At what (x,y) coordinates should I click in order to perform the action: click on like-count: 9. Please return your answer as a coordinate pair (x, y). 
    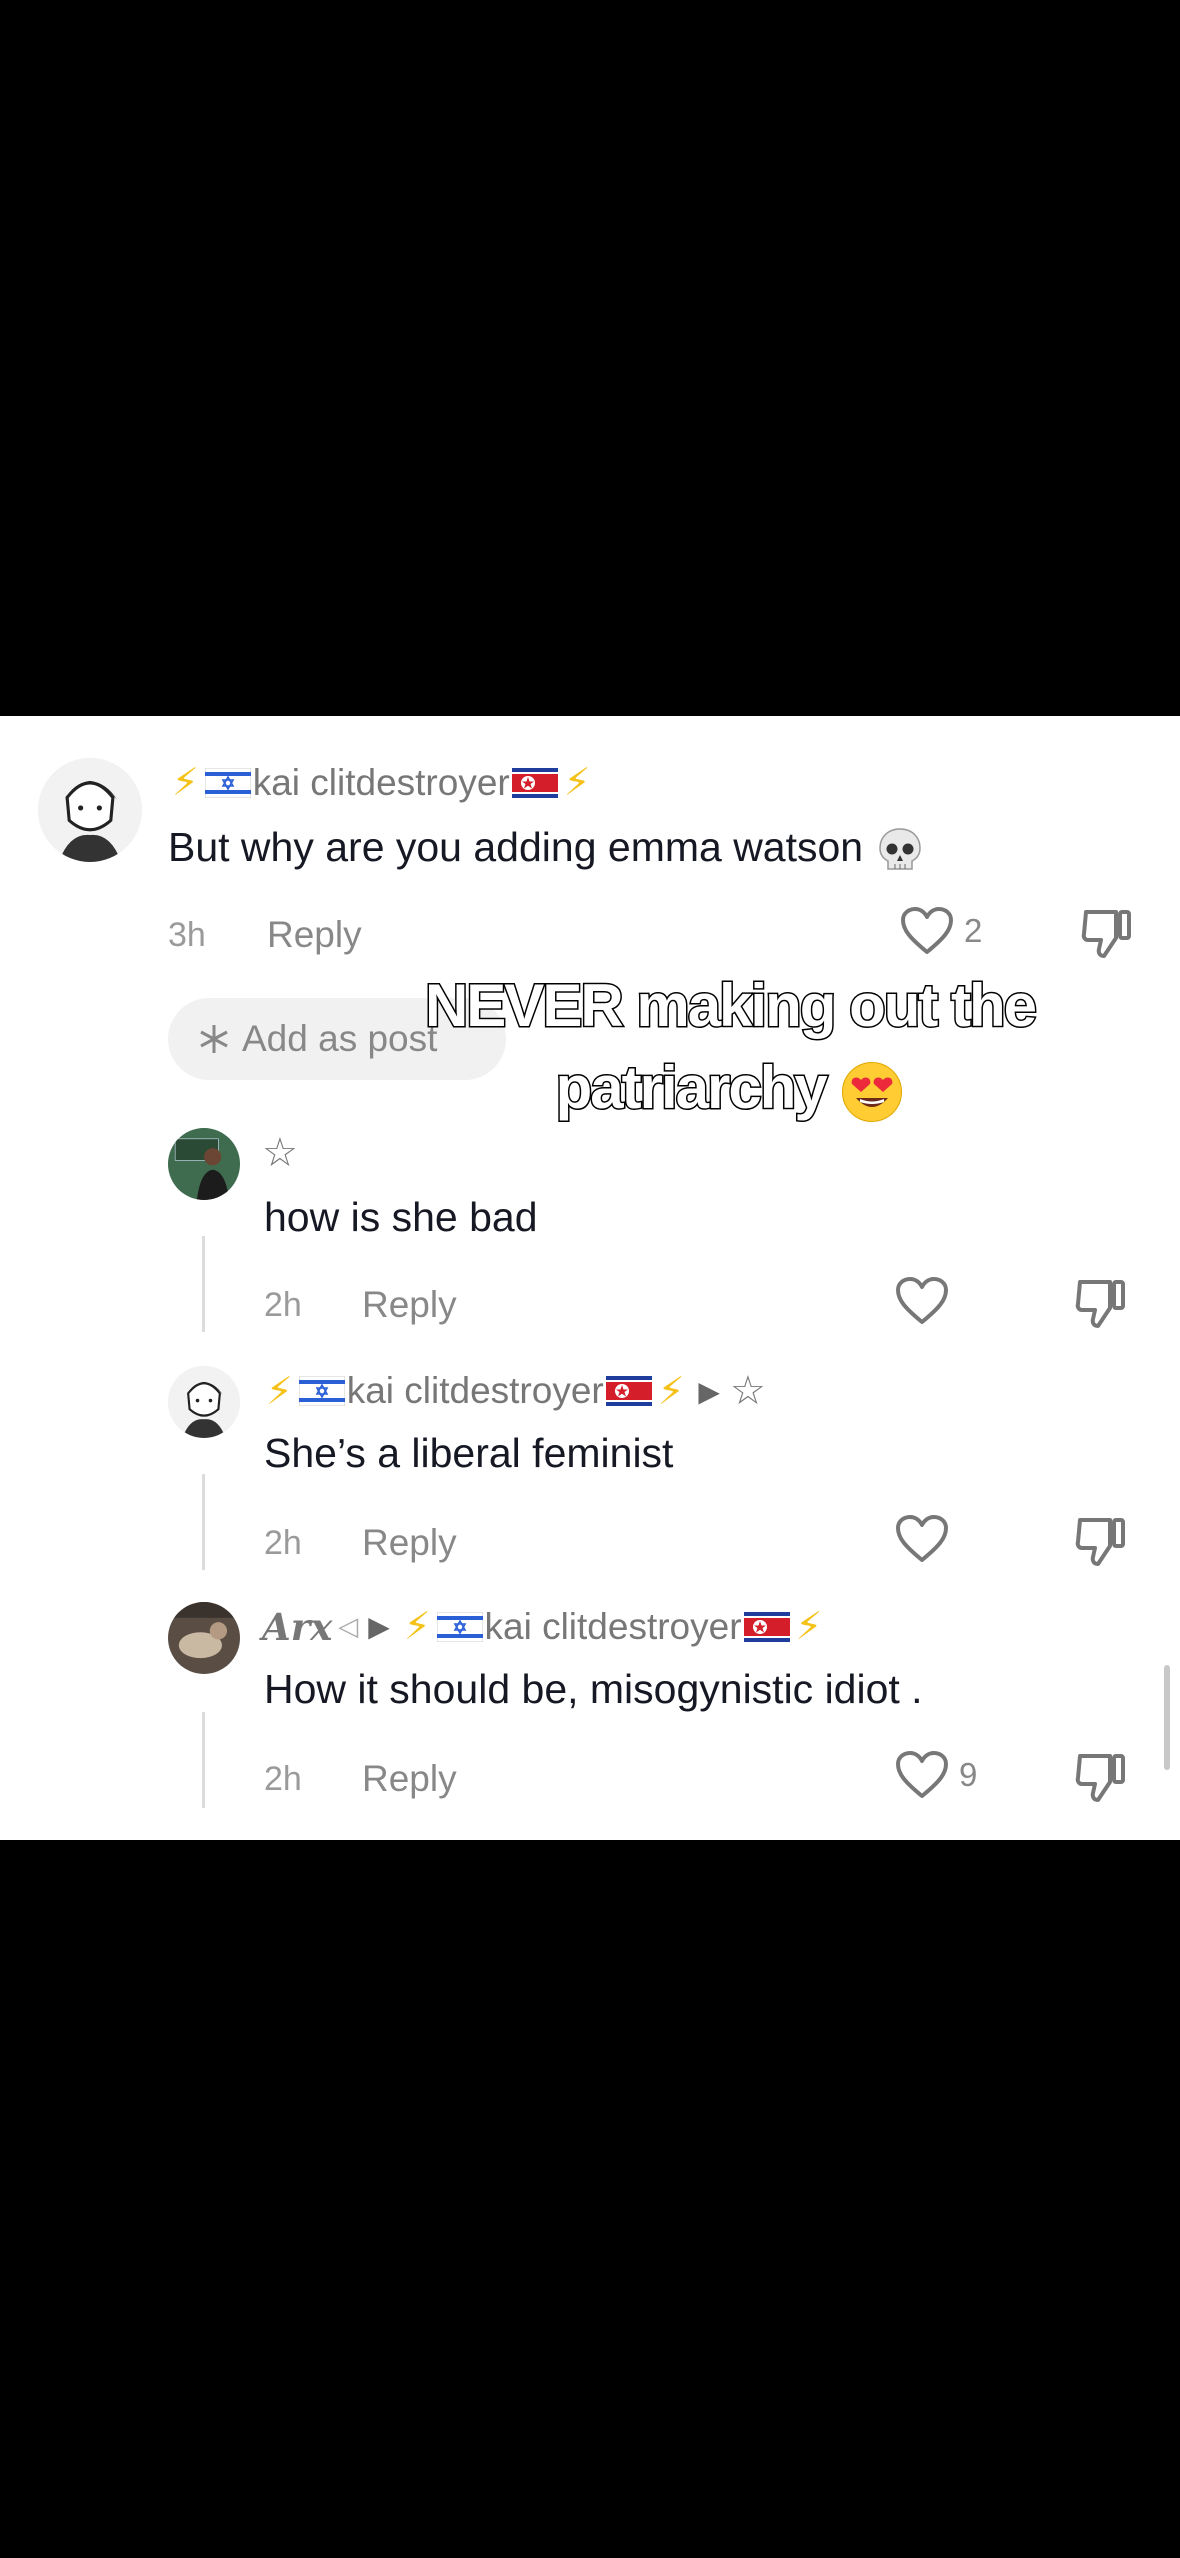
    Looking at the image, I should click on (968, 1774).